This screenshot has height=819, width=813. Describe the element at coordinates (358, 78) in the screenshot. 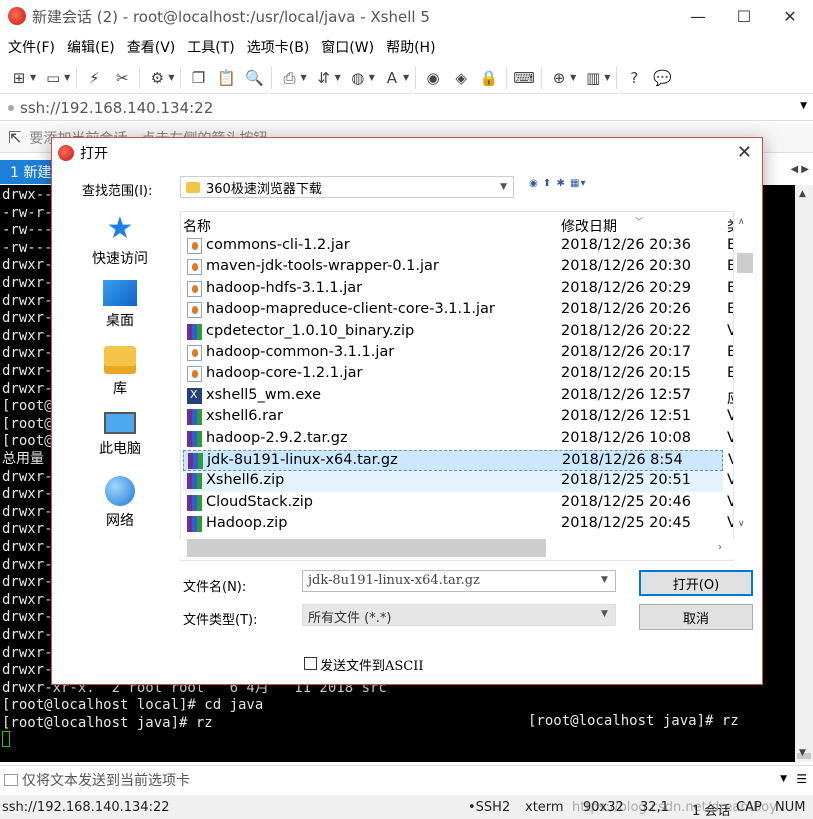

I see `globe-icon: ◍` at that location.